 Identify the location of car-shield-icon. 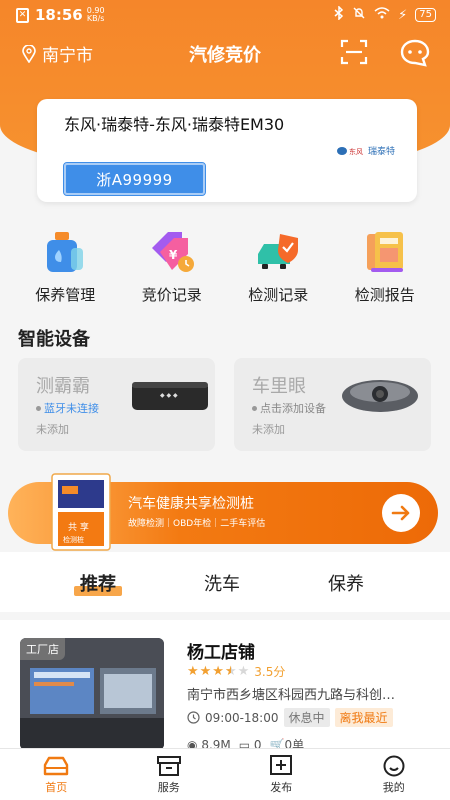
(278, 251).